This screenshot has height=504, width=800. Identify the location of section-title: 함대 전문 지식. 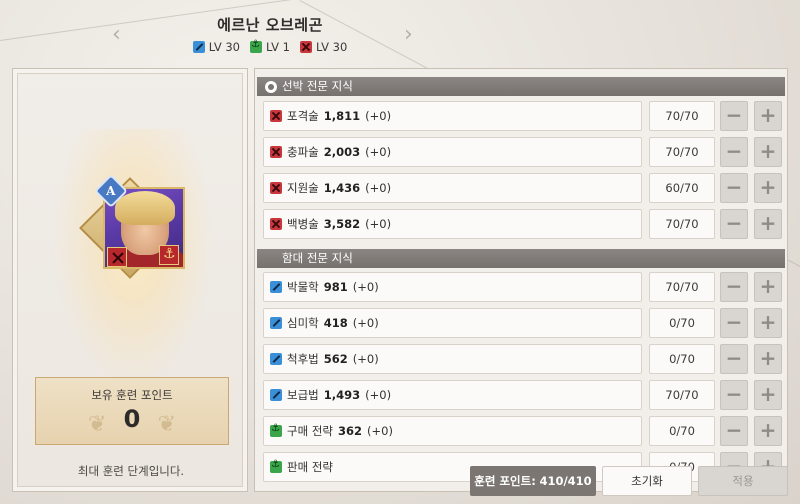
(317, 258).